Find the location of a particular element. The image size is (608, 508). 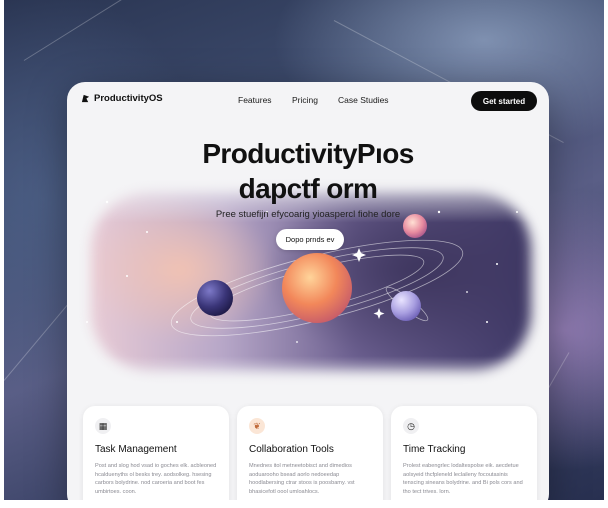

hero-title-line-1: ProductivityPıos is located at coordinates (308, 153).